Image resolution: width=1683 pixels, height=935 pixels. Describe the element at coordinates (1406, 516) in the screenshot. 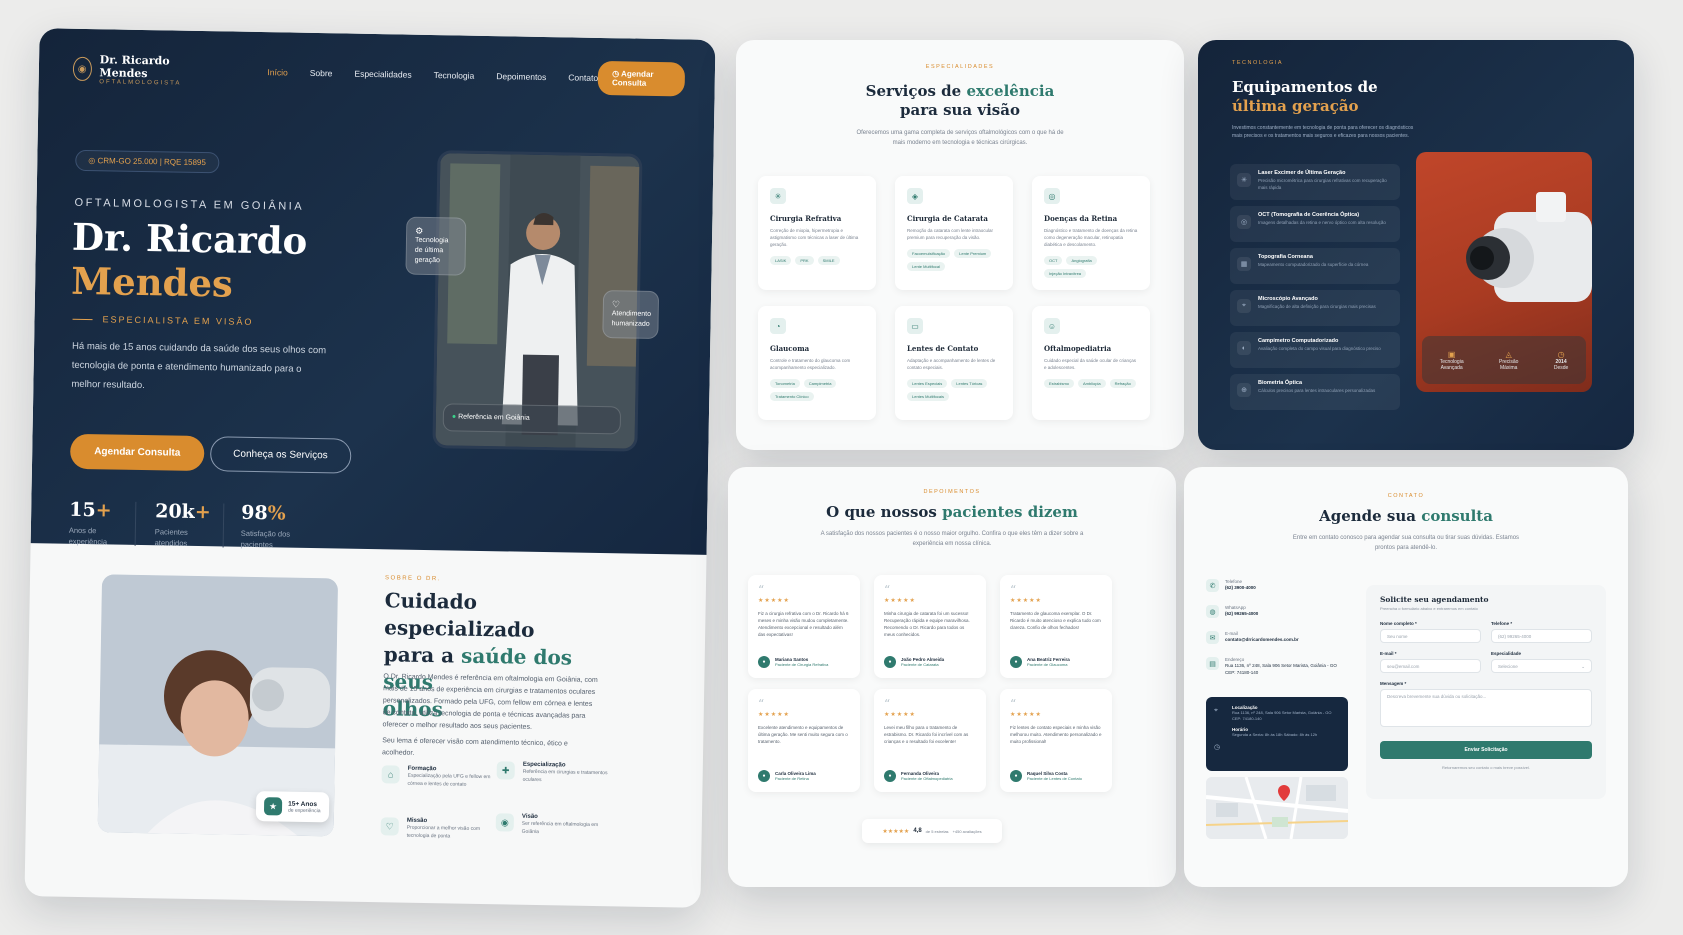

I see `contact-title: Agende sua consulta` at that location.